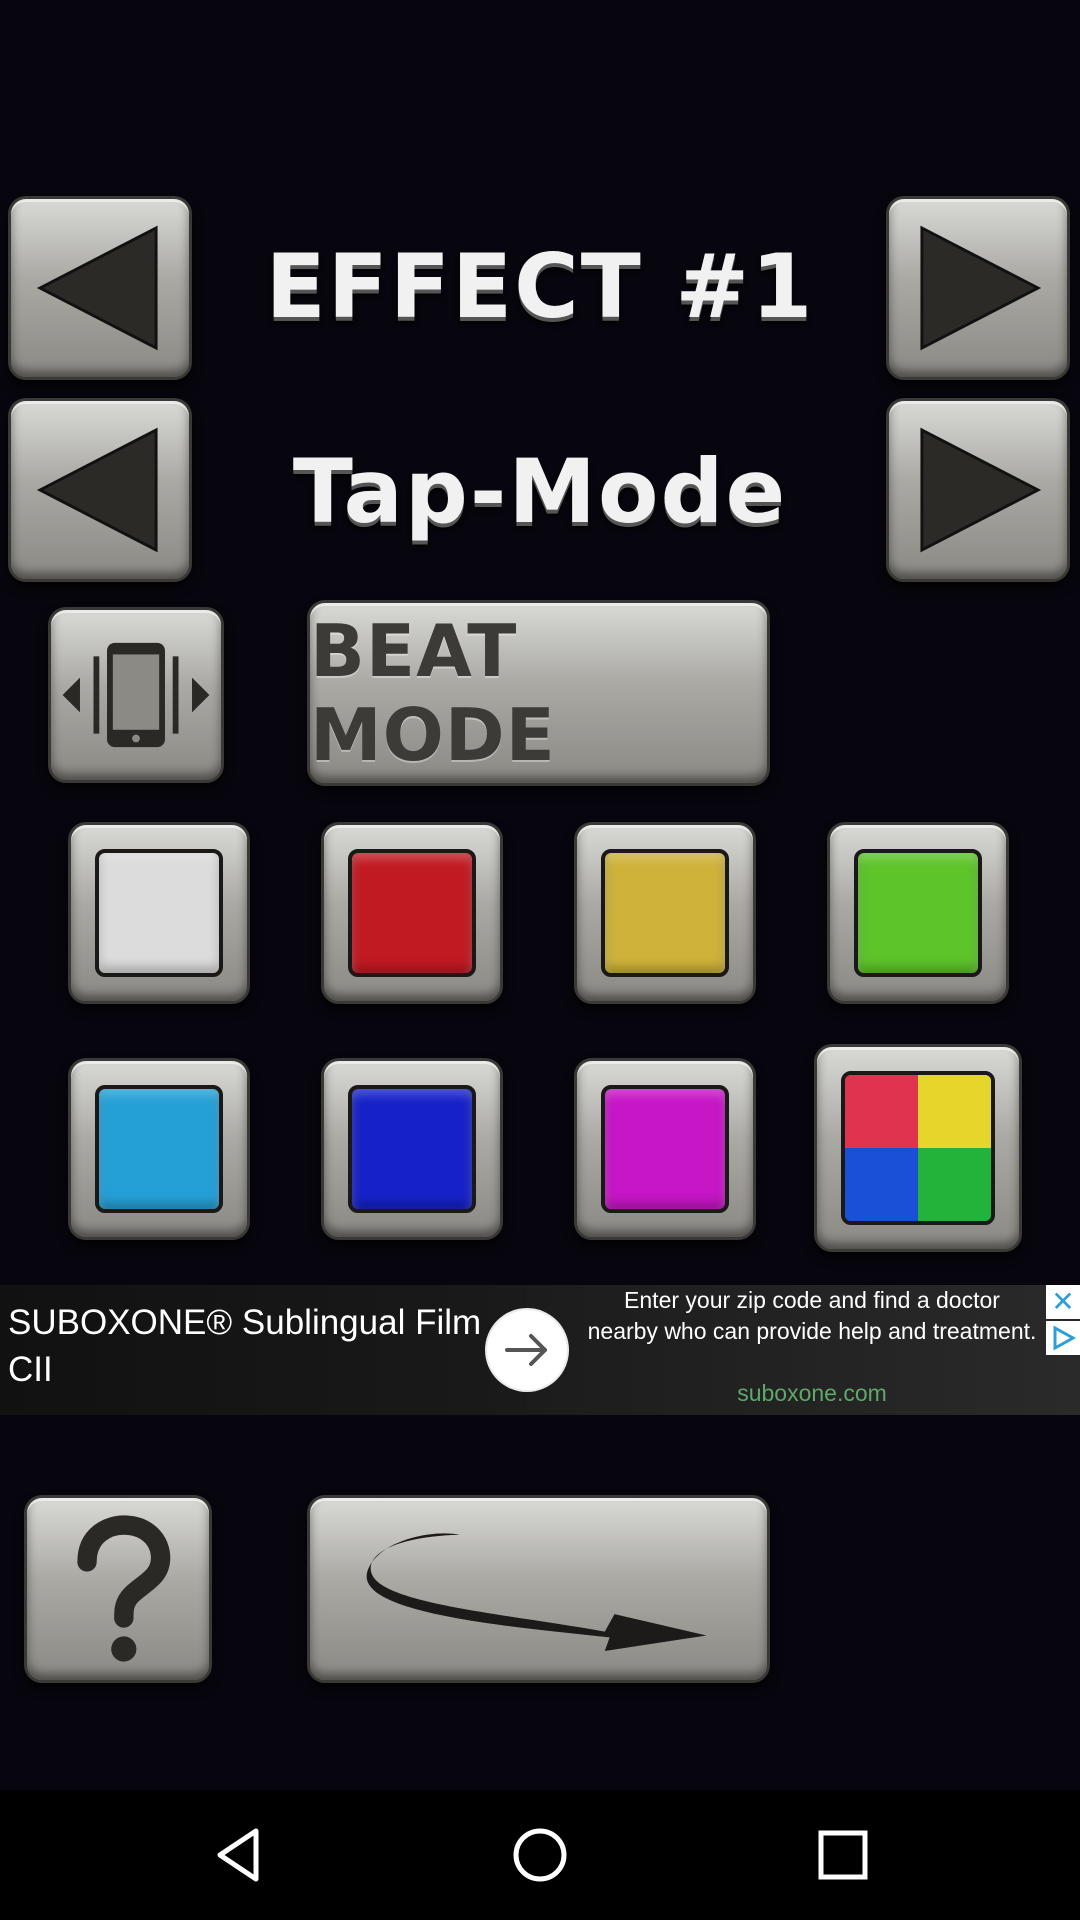  I want to click on next-mode-button, so click(978, 490).